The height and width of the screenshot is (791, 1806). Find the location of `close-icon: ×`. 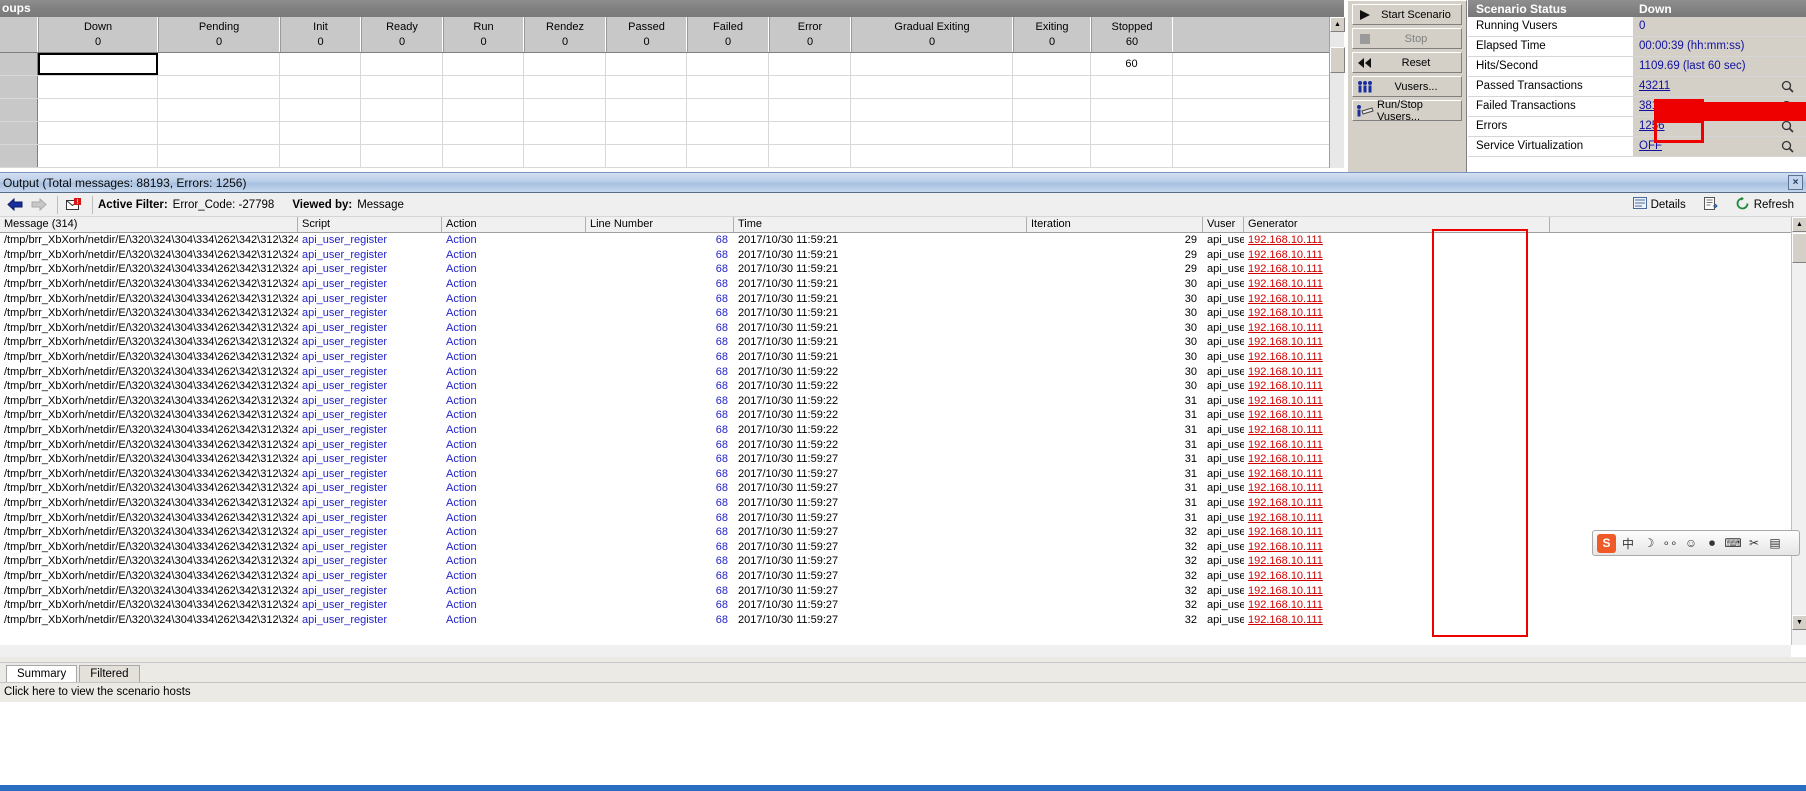

close-icon: × is located at coordinates (1795, 182).